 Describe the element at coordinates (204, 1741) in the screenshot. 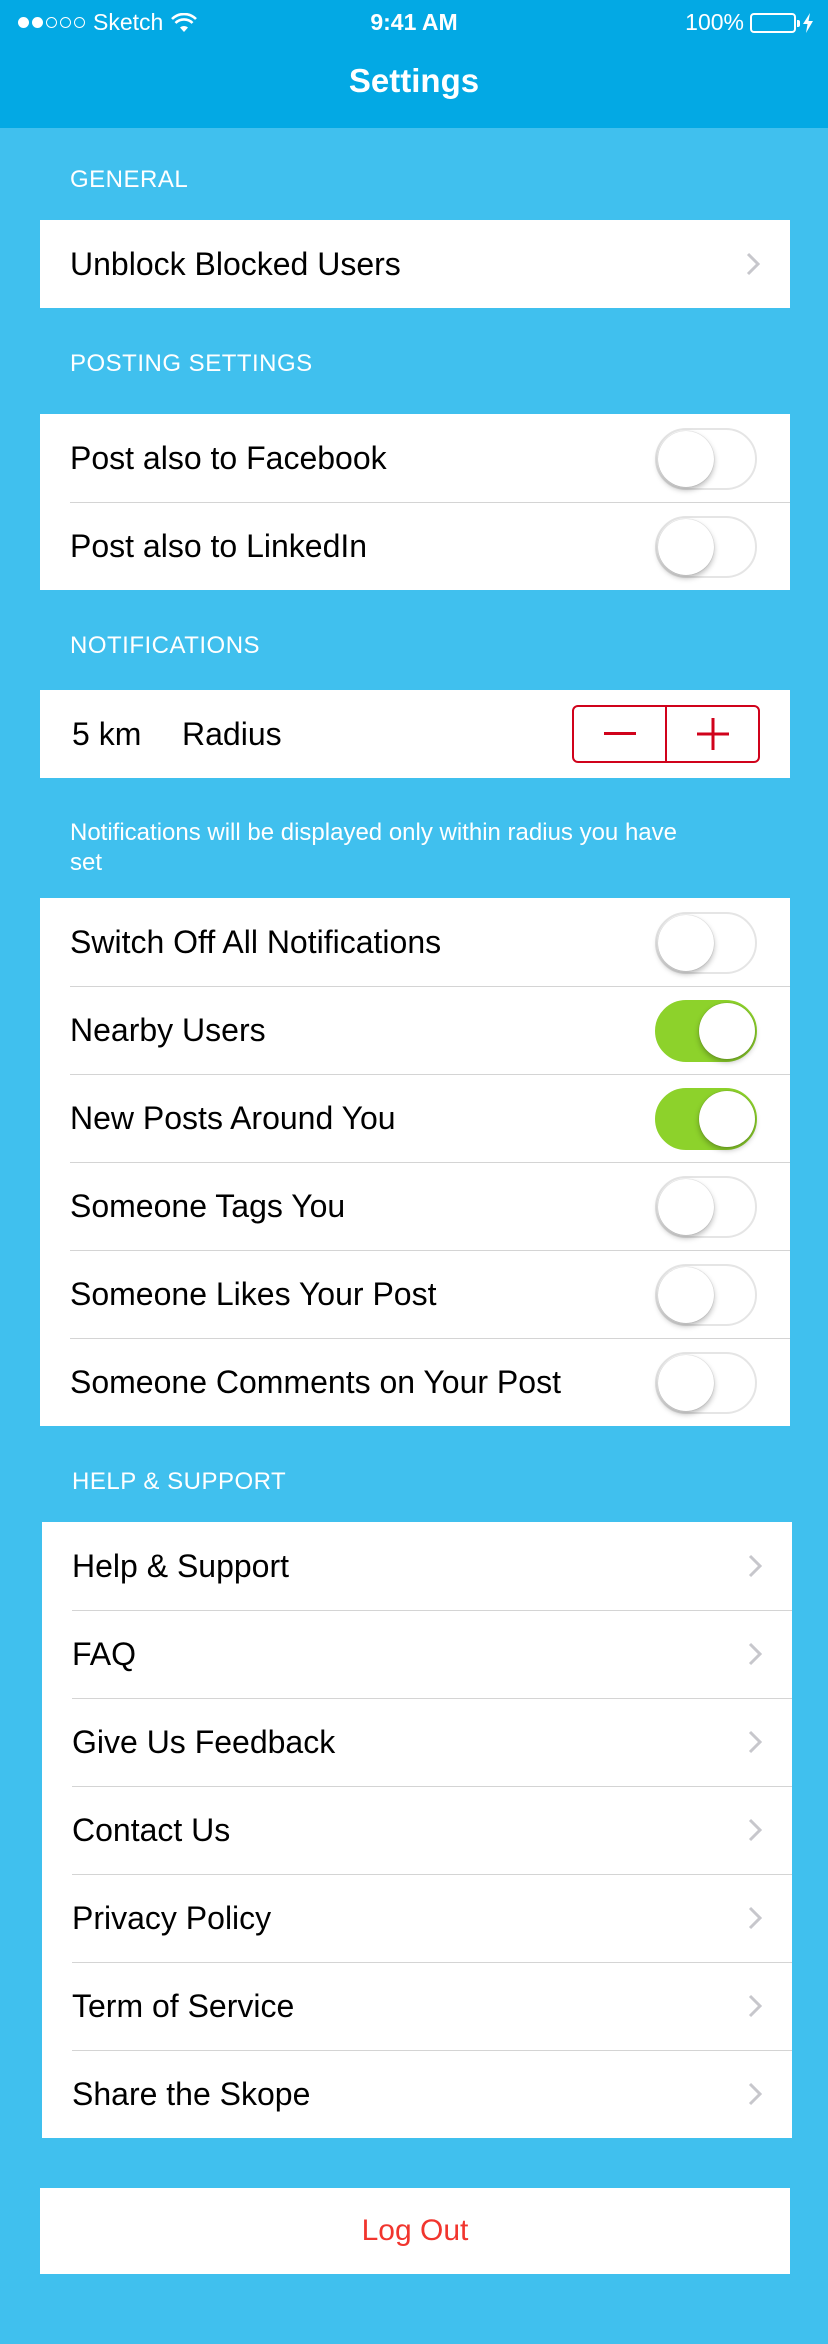

I see `row-label: Give Us Feedback` at that location.